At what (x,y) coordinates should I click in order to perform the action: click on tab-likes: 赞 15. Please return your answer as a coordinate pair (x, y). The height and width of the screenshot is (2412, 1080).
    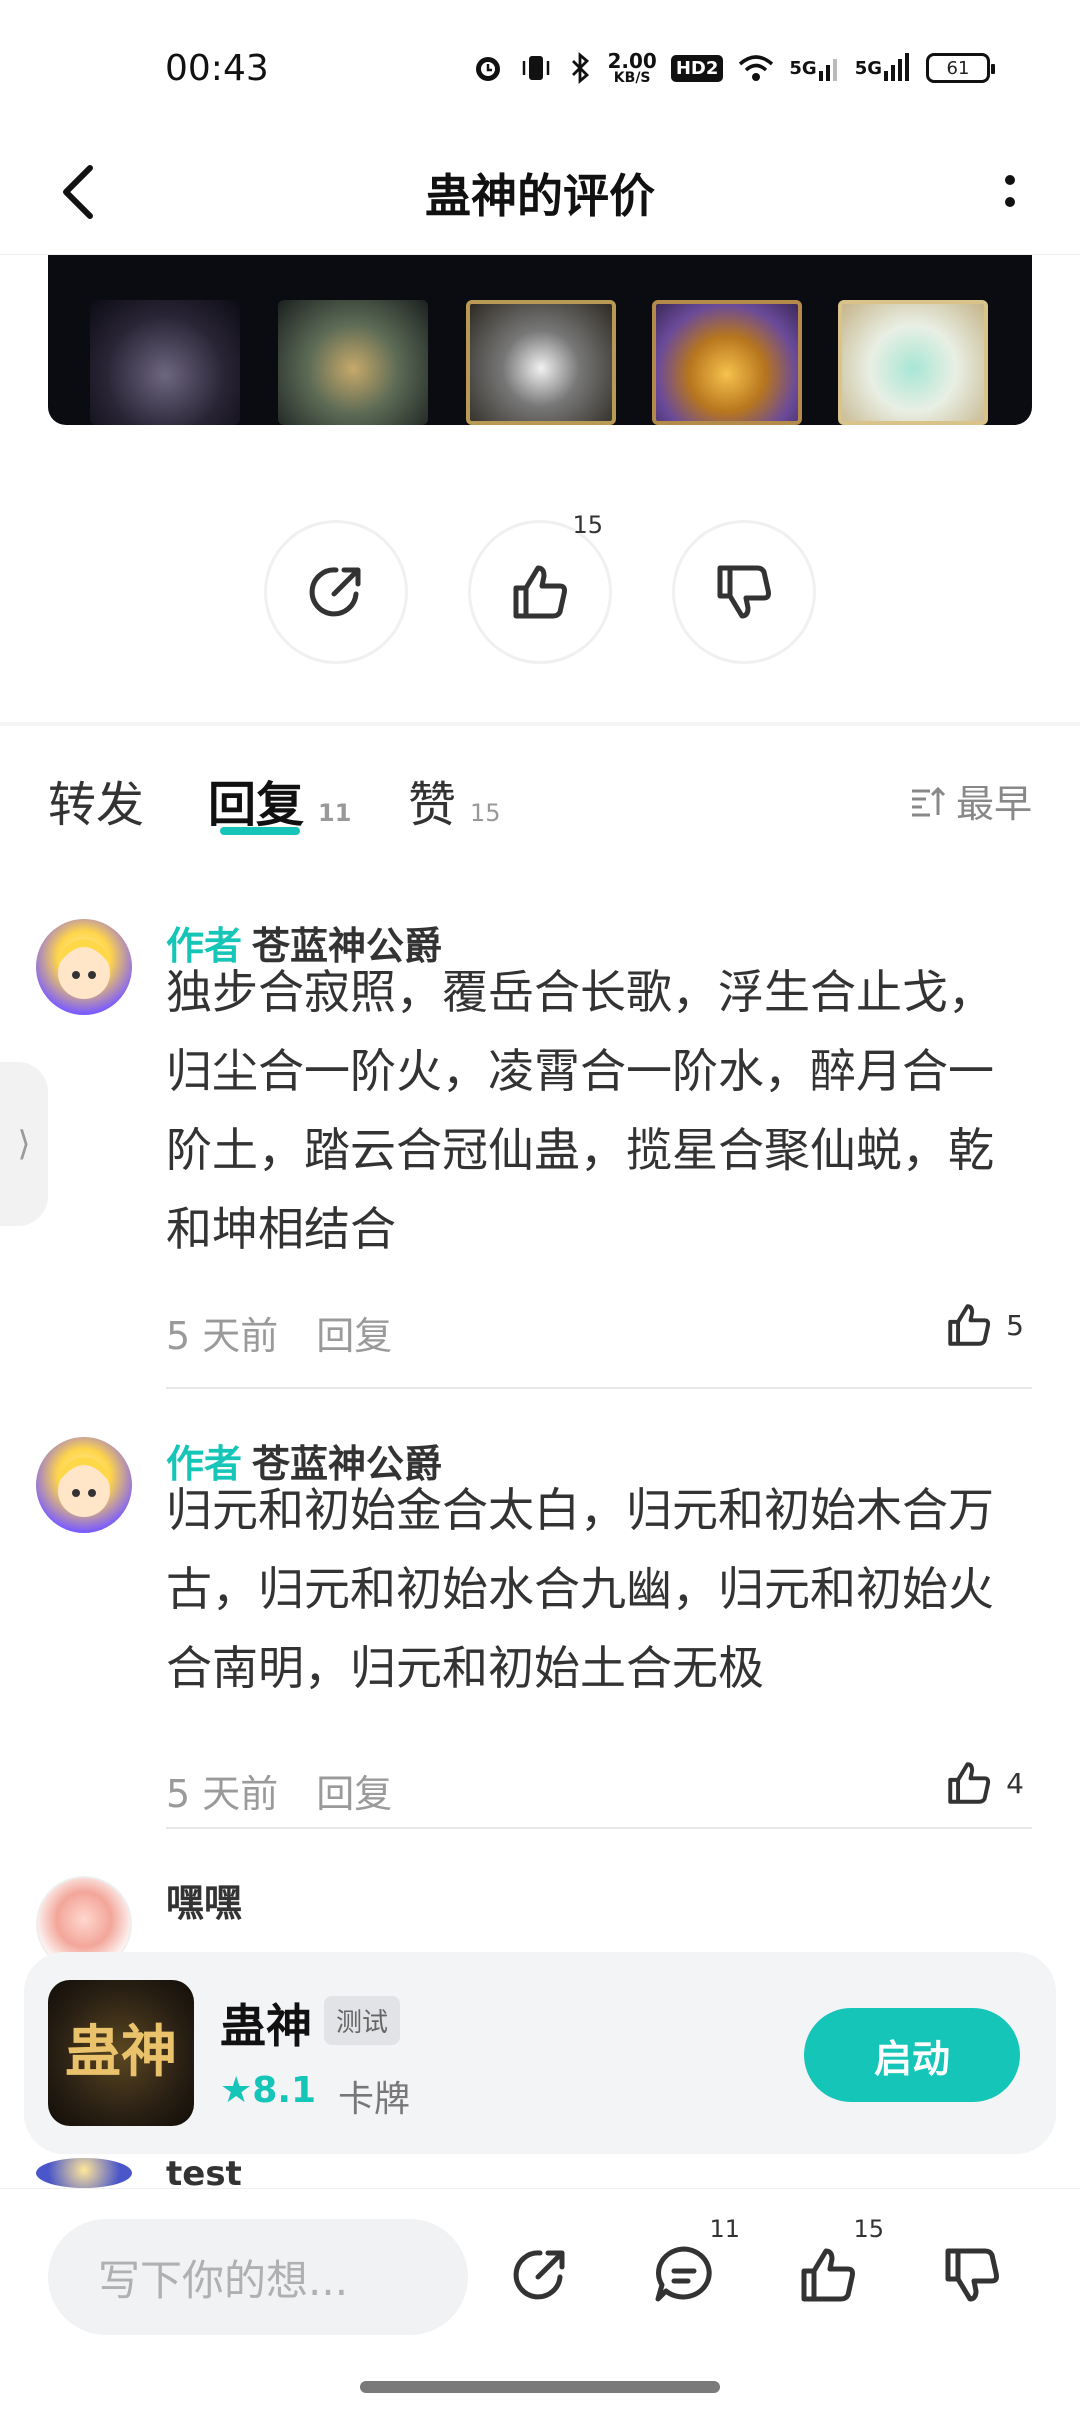
    Looking at the image, I should click on (454, 800).